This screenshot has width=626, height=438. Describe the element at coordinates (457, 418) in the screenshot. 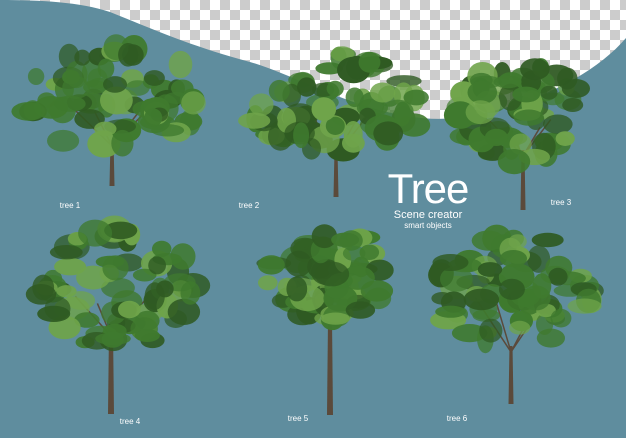

I see `tree-6-label: tree 6` at that location.